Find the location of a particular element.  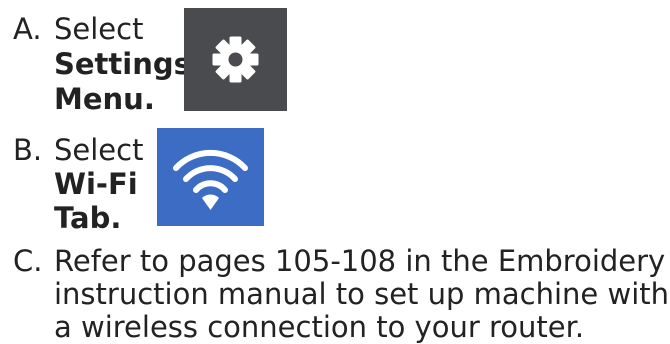

settings-label: Settings is located at coordinates (122, 64).